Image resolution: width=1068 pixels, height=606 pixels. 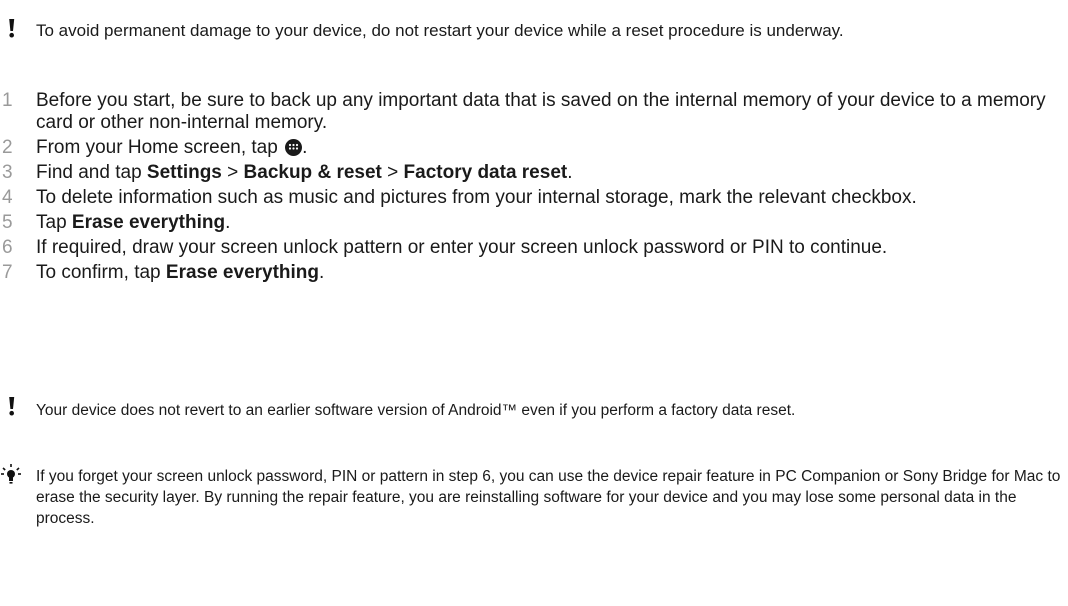 What do you see at coordinates (91, 172) in the screenshot?
I see `step-text-prefix: Find and tap` at bounding box center [91, 172].